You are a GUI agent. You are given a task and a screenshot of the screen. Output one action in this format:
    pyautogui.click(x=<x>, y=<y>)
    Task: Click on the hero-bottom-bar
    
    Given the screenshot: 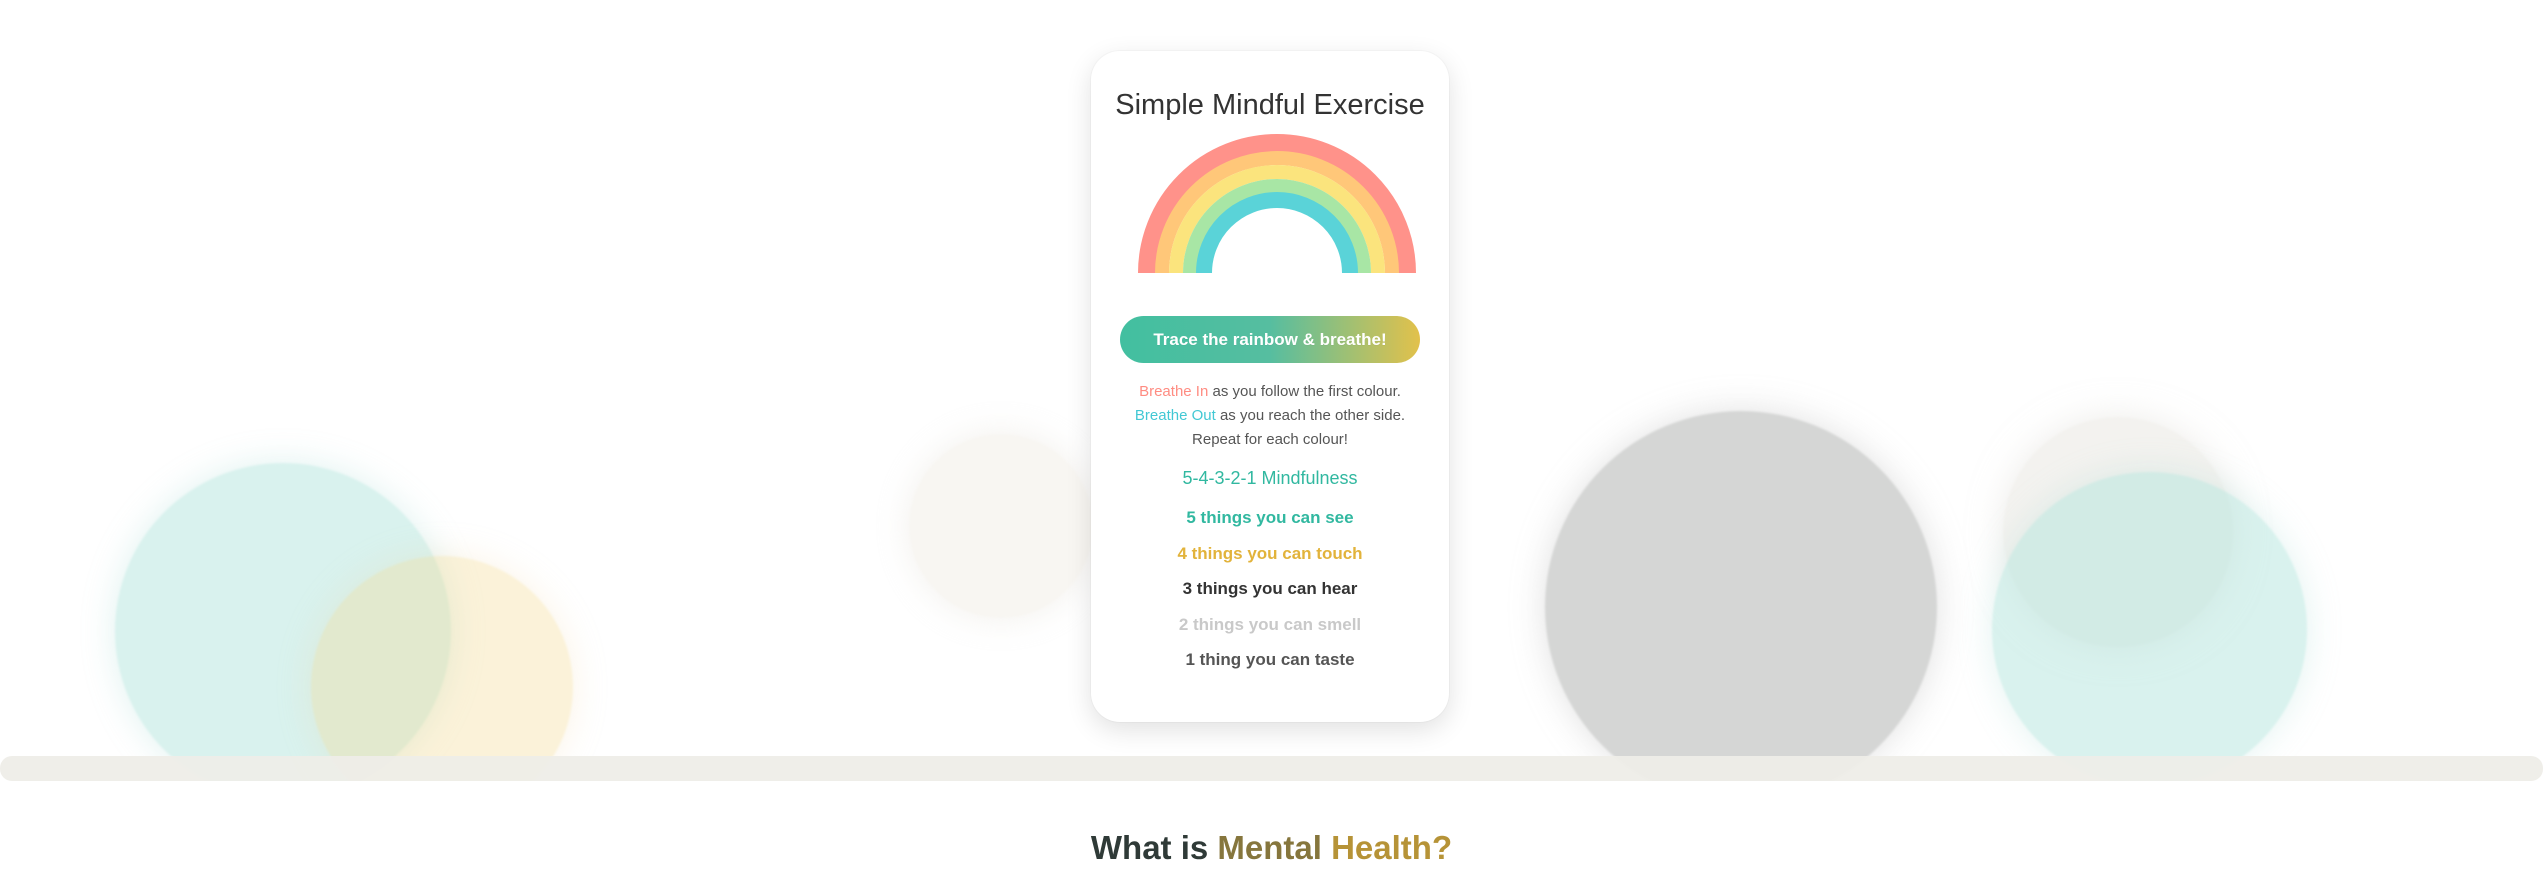 What is the action you would take?
    pyautogui.click(x=1271, y=768)
    